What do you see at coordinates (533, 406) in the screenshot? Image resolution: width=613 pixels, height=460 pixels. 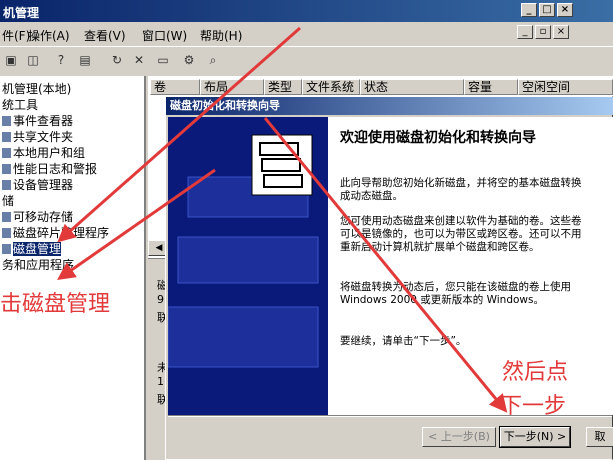 I see `annotation-next-step: 下一步` at bounding box center [533, 406].